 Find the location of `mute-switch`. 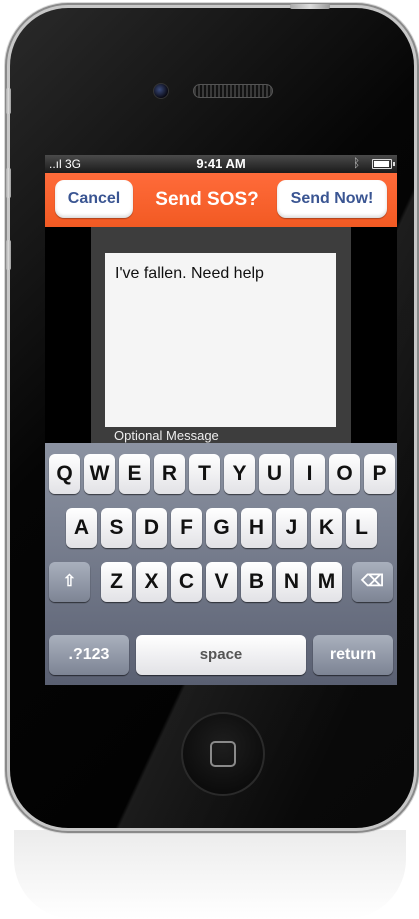

mute-switch is located at coordinates (8, 101).